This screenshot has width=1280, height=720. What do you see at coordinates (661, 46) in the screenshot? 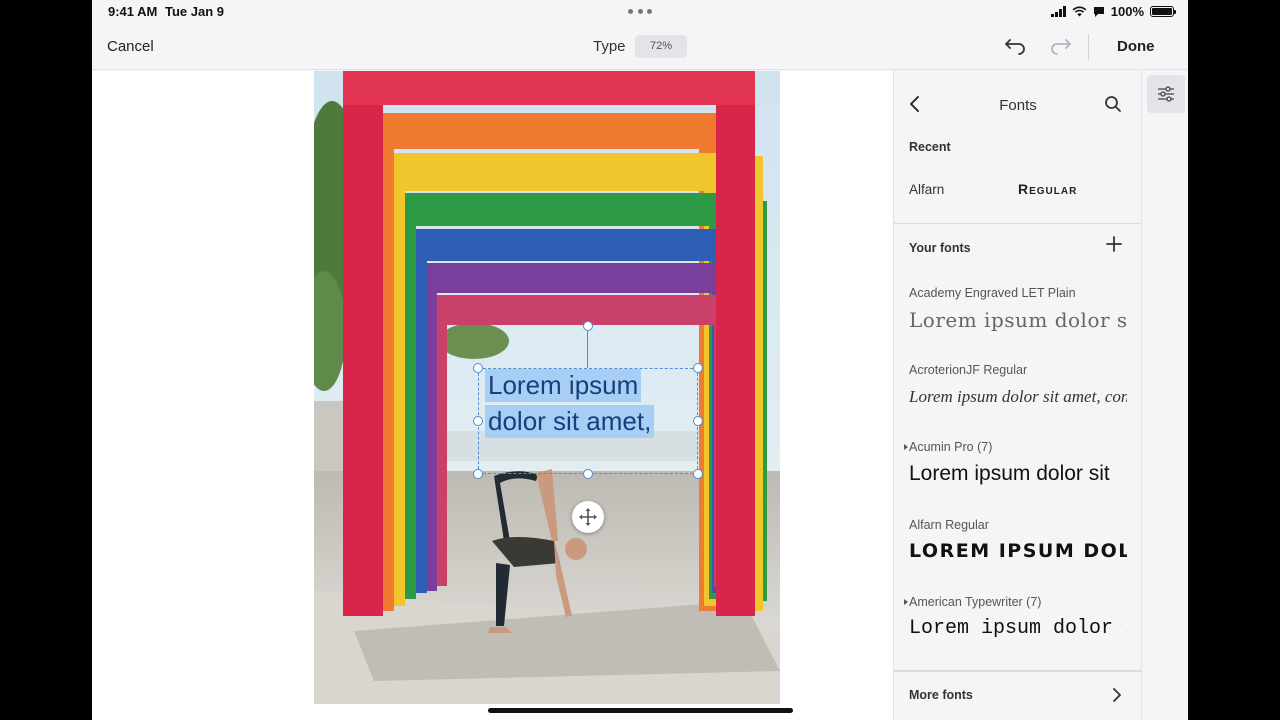
I see `zoom-level: 72%` at bounding box center [661, 46].